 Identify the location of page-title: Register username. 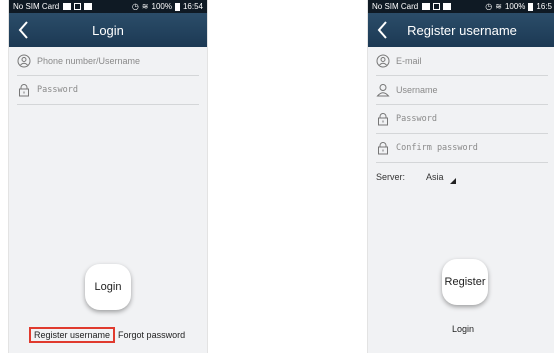
(462, 30).